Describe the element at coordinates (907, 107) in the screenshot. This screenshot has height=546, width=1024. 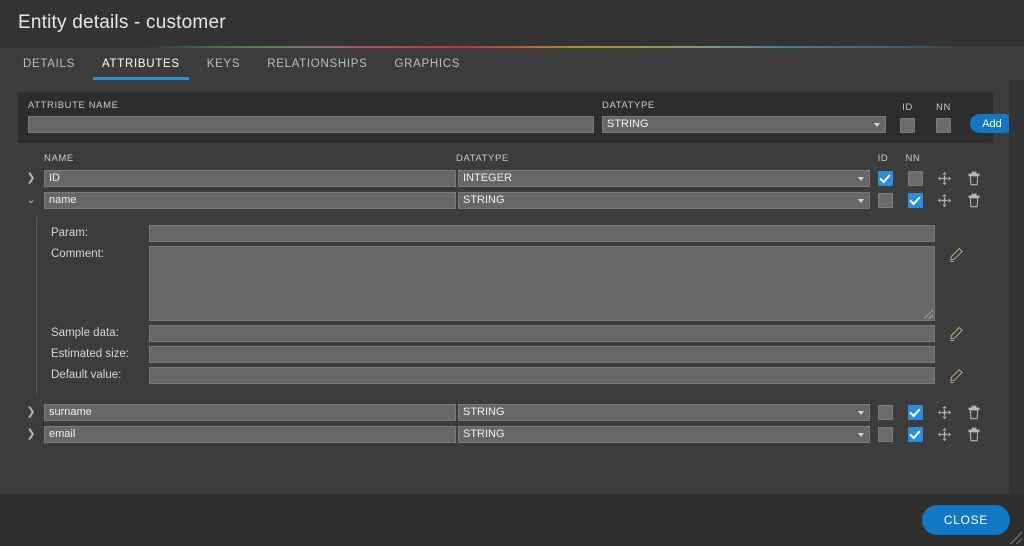
I see `id-column-label: ID` at that location.